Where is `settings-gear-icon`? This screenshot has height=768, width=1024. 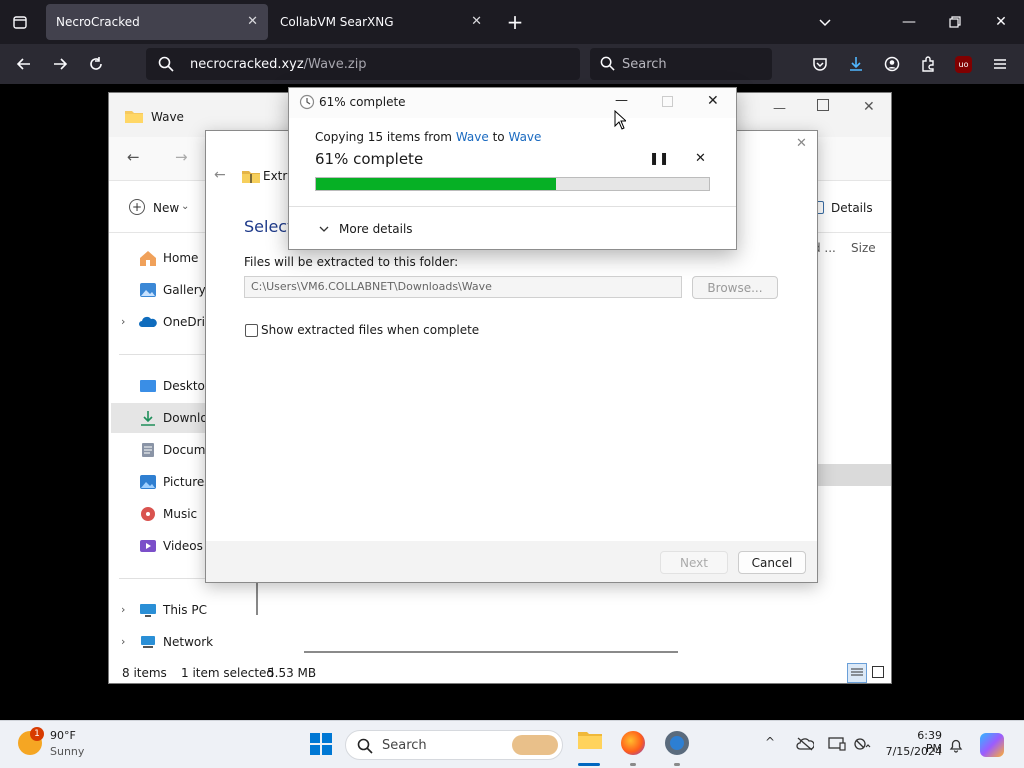 settings-gear-icon is located at coordinates (677, 743).